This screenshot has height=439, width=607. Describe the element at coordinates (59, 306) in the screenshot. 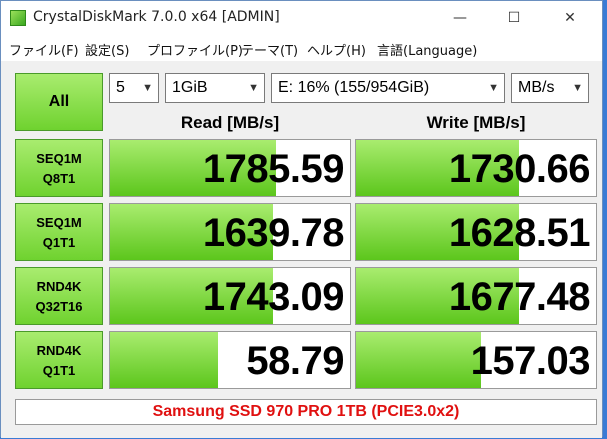

I see `test-label-line2: Q32T16` at that location.